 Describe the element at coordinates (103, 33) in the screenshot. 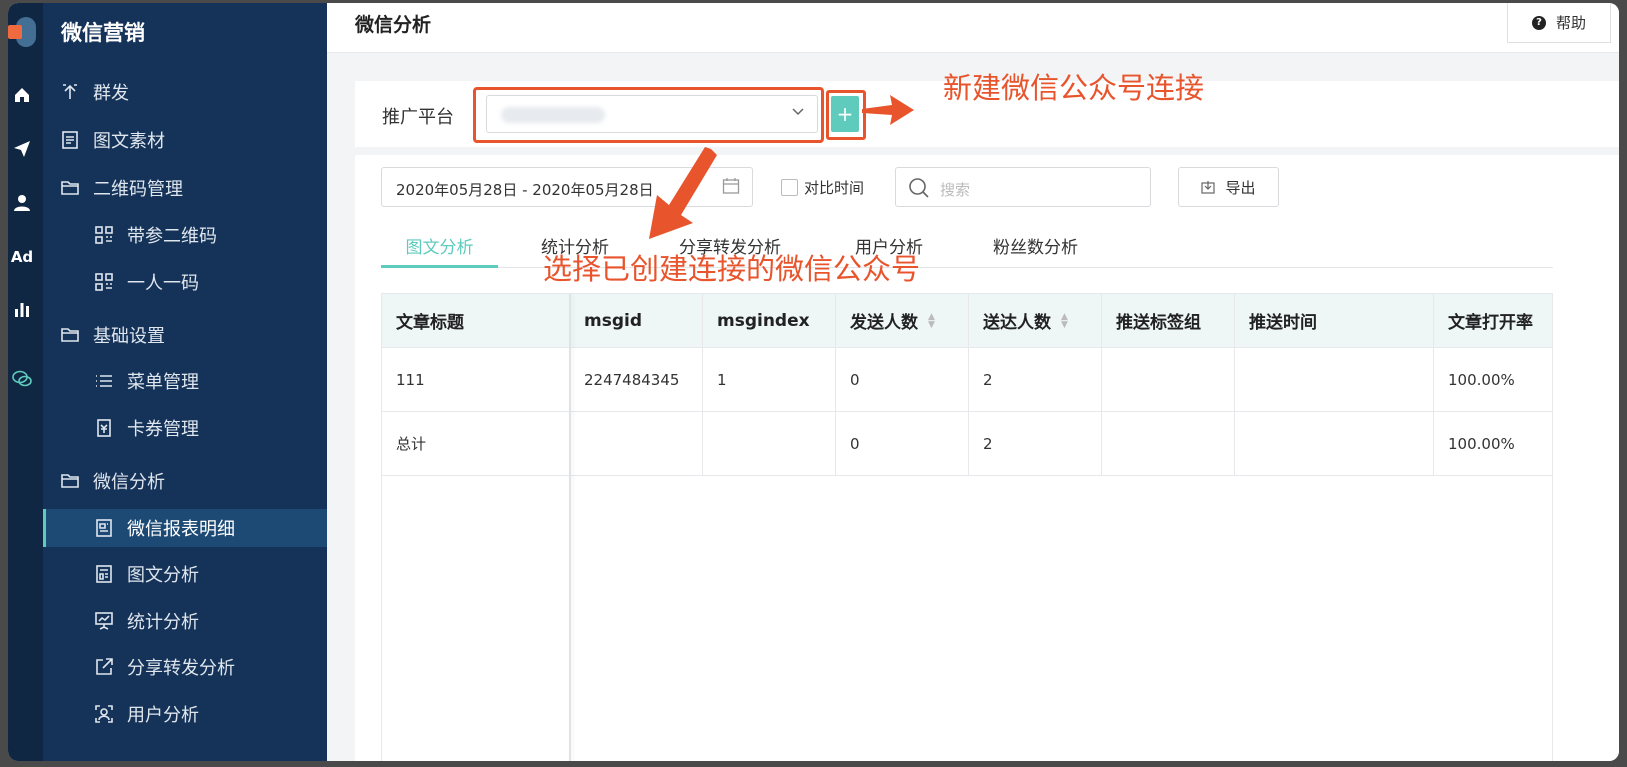

I see `sidebar-title: 微信营销` at that location.